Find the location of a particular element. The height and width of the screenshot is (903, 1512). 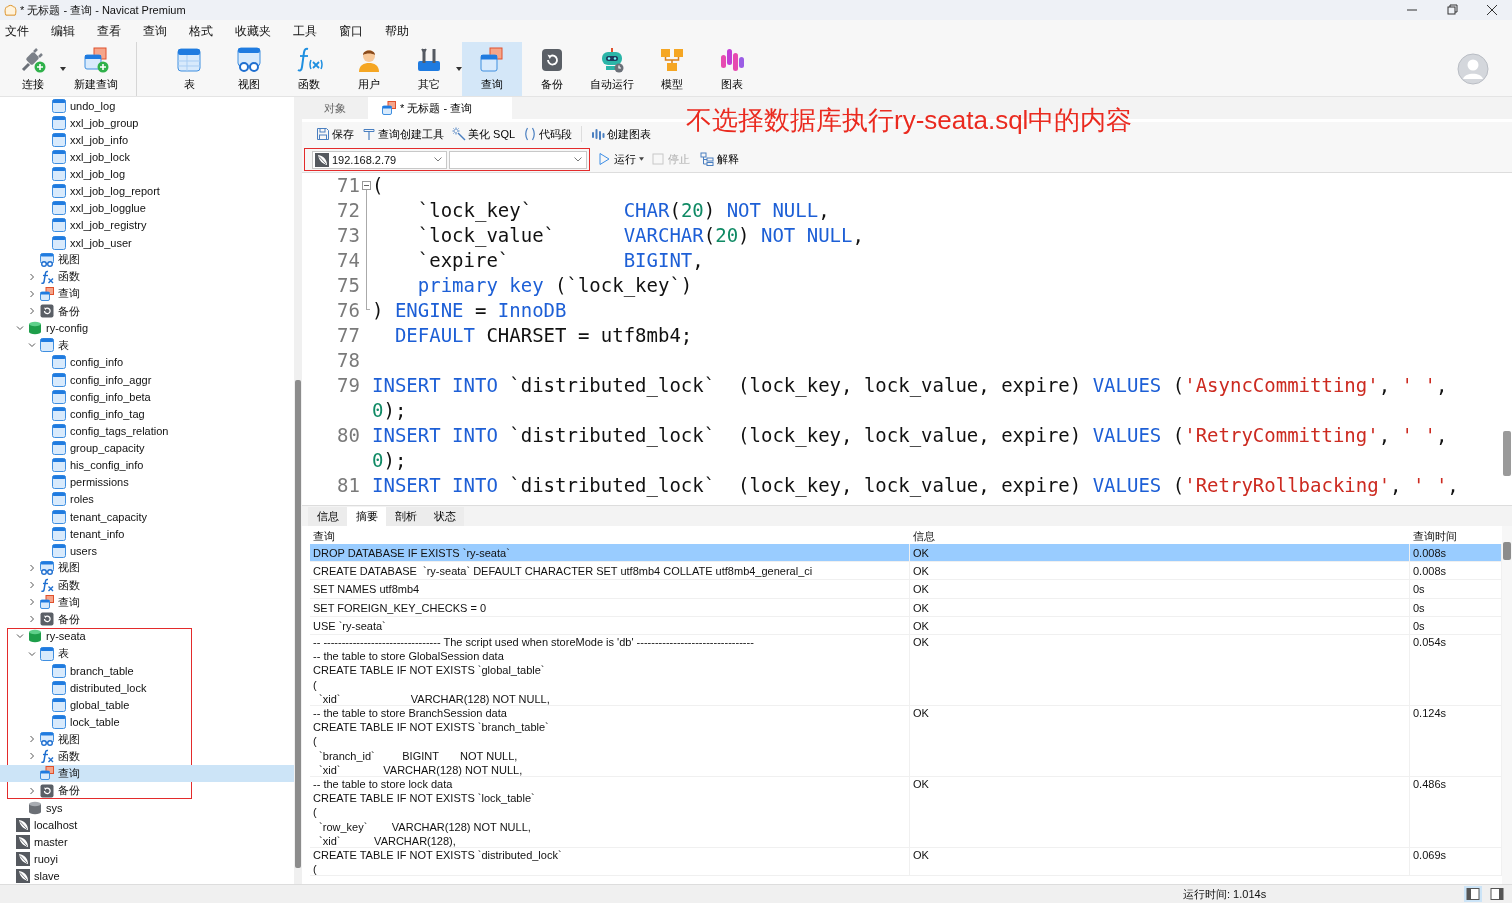

tree-item: master is located at coordinates (147, 842).